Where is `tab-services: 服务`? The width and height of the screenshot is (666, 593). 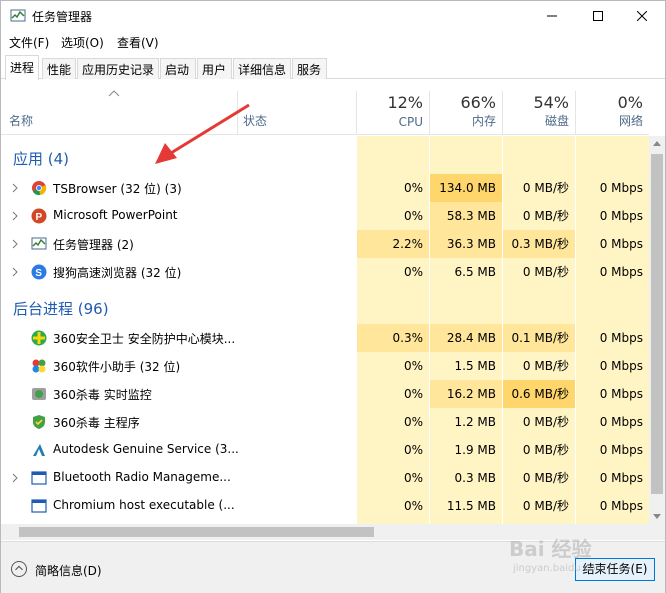
tab-services: 服务 is located at coordinates (309, 68).